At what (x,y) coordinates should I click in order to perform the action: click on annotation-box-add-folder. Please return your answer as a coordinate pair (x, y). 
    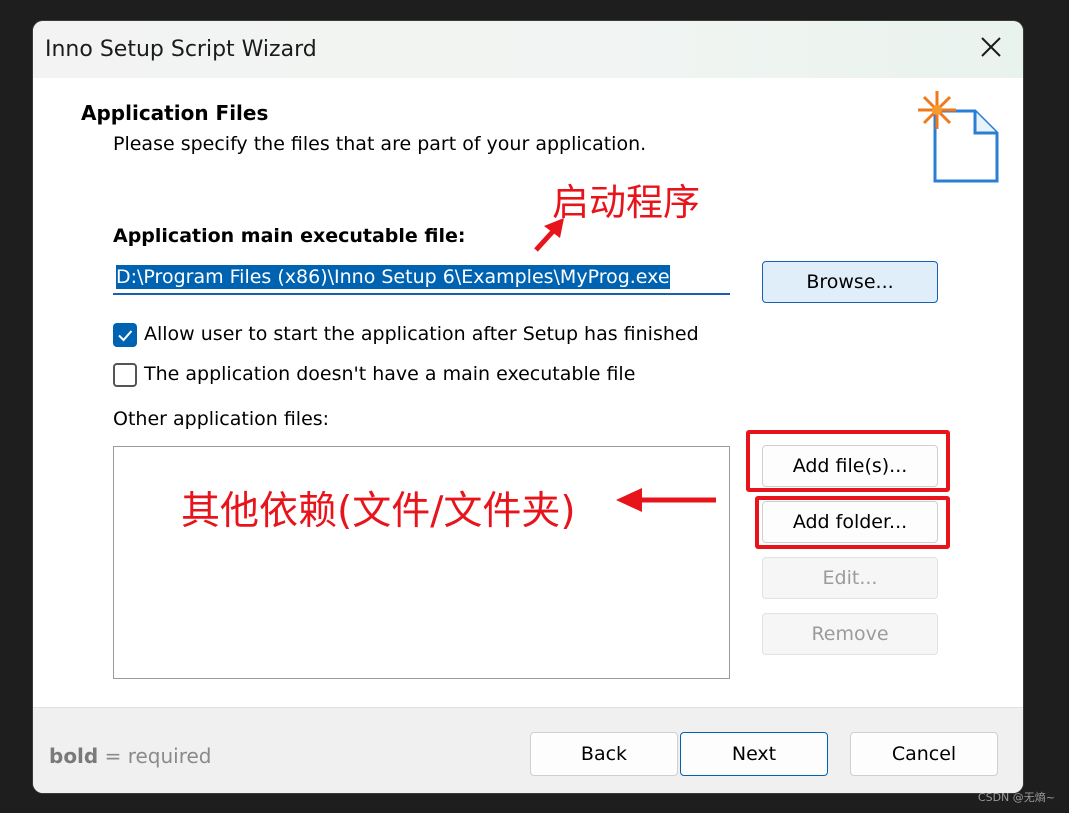
    Looking at the image, I should click on (852, 522).